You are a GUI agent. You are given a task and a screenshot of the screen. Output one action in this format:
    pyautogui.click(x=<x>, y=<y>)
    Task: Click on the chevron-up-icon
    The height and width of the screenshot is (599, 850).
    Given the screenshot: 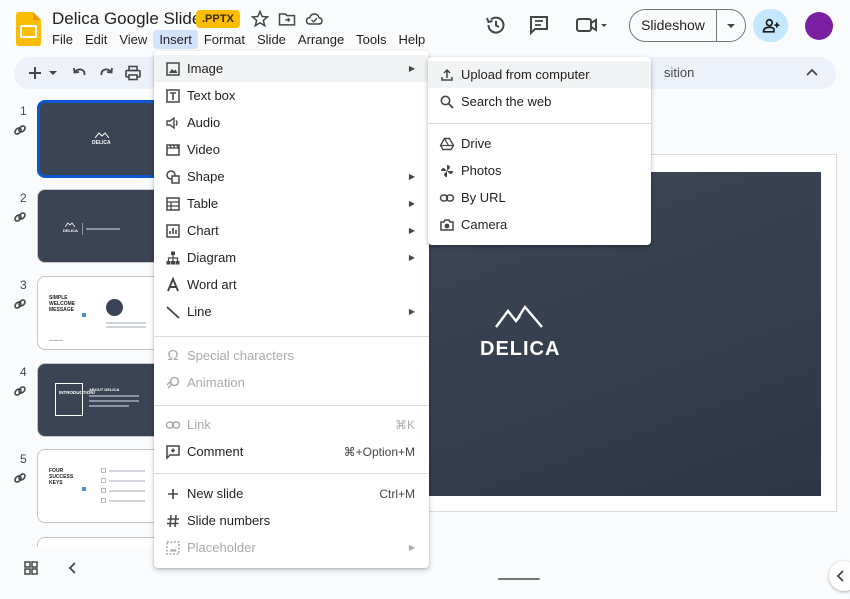 What is the action you would take?
    pyautogui.click(x=812, y=73)
    